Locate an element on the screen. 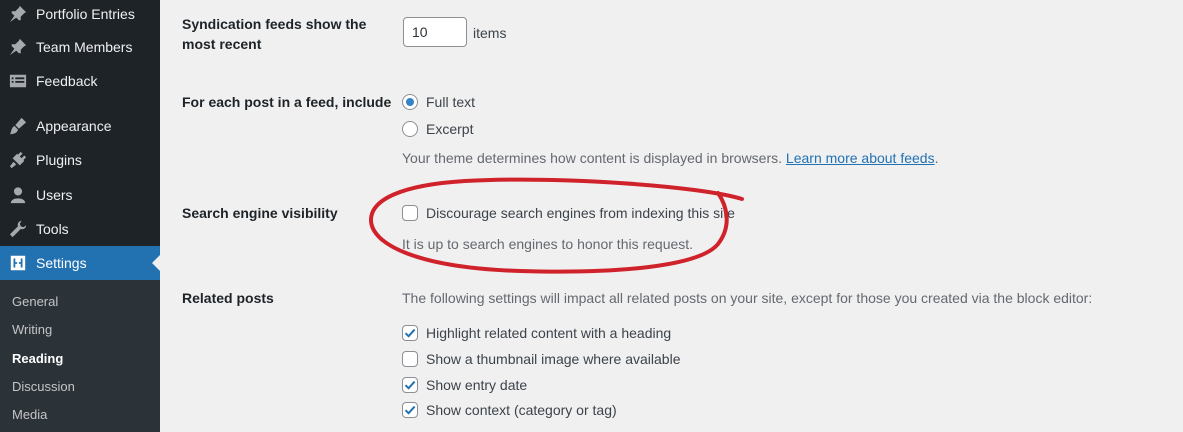  show-entry-date-label: Show entry date is located at coordinates (476, 385).